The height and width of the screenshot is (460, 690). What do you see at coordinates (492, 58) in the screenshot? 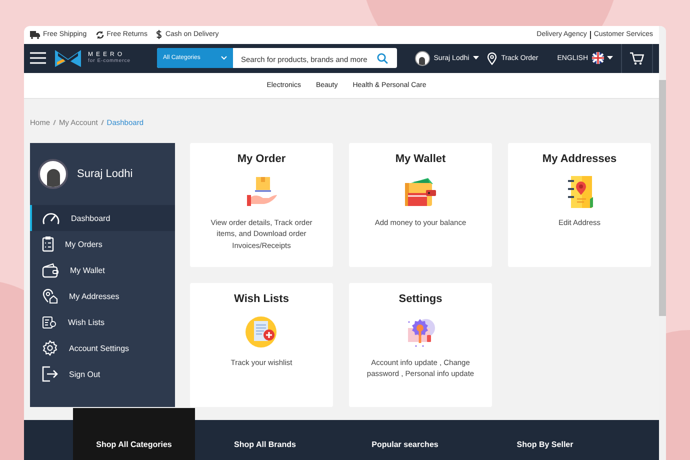
I see `location-pin-icon` at bounding box center [492, 58].